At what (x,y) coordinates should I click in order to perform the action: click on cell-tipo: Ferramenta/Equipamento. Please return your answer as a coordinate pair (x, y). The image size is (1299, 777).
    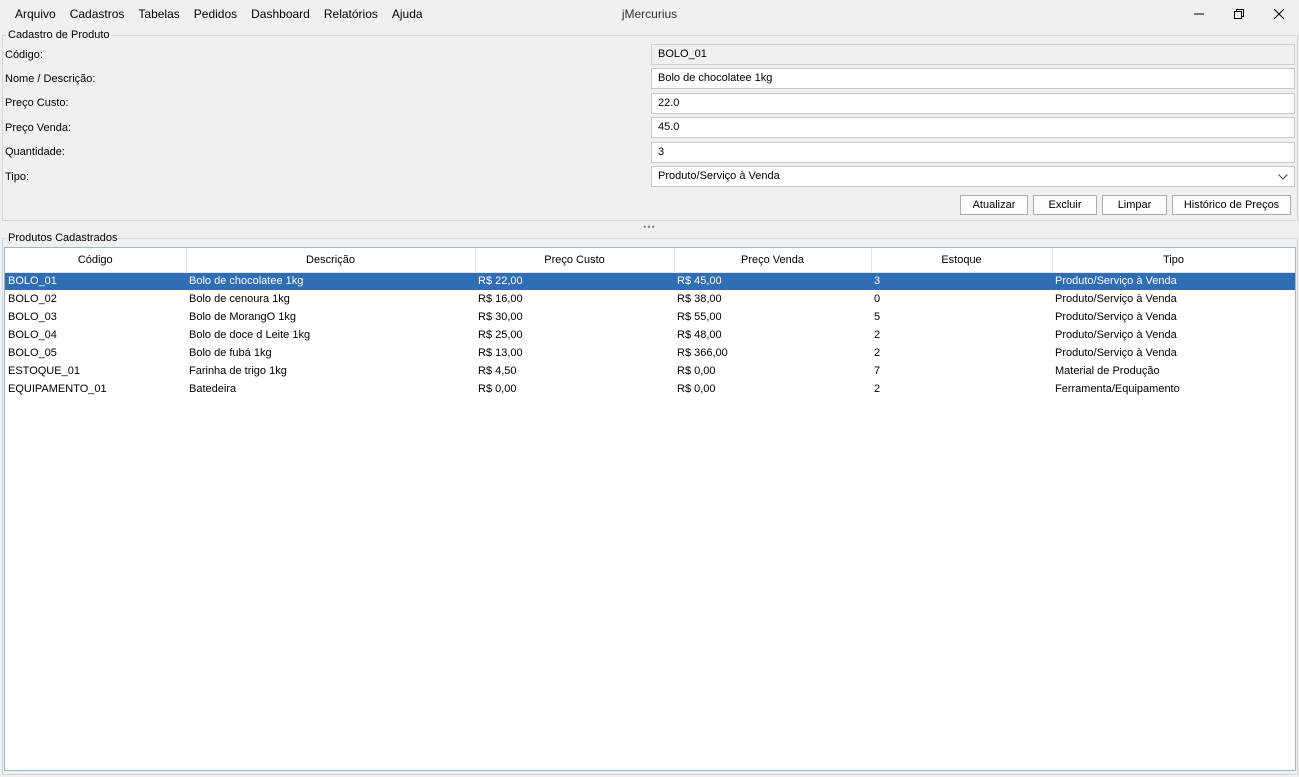
    Looking at the image, I should click on (1117, 389).